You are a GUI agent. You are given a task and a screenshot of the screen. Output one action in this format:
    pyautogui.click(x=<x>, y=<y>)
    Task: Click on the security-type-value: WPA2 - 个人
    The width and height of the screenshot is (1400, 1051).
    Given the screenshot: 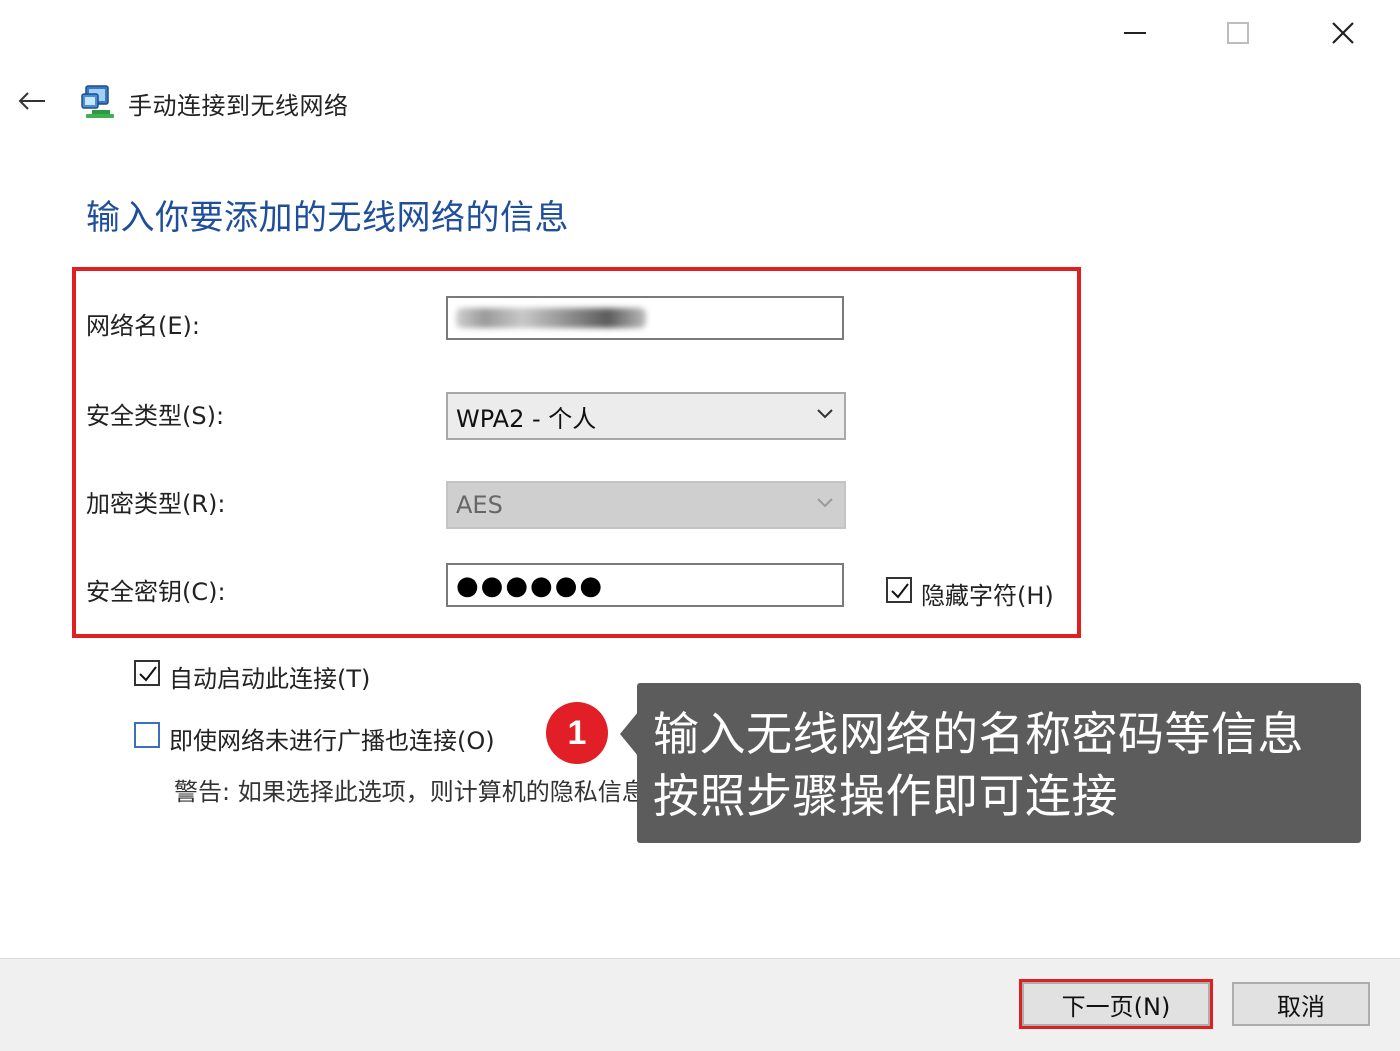 What is the action you would take?
    pyautogui.click(x=526, y=418)
    